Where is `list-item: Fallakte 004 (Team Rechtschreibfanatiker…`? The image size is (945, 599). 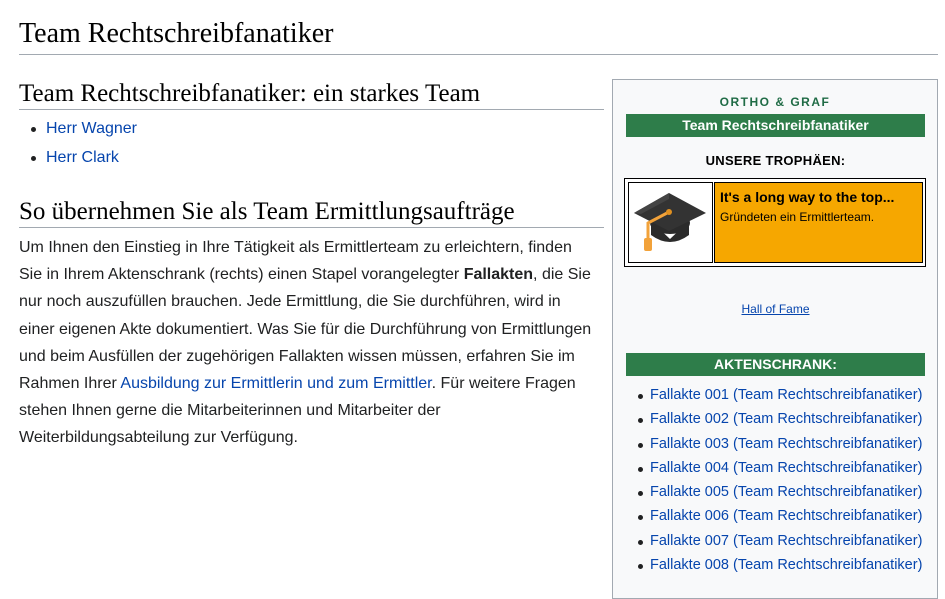 list-item: Fallakte 004 (Team Rechtschreibfanatiker… is located at coordinates (787, 468).